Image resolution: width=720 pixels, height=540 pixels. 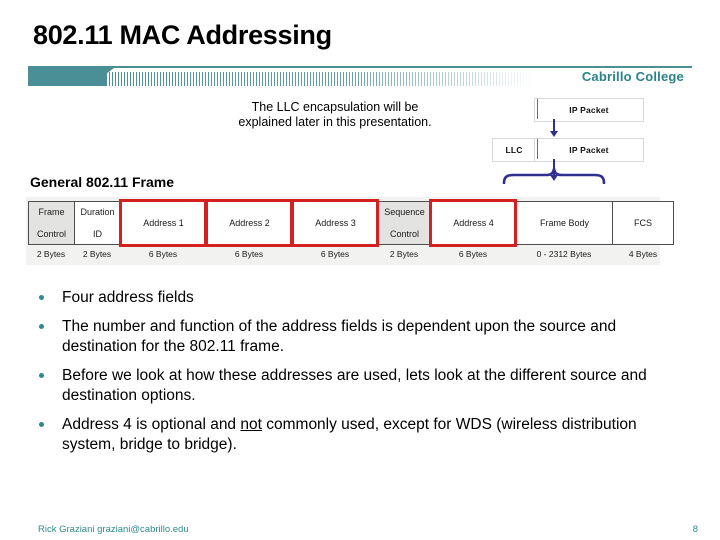 I want to click on frame-field-label: Address 1, so click(x=163, y=222).